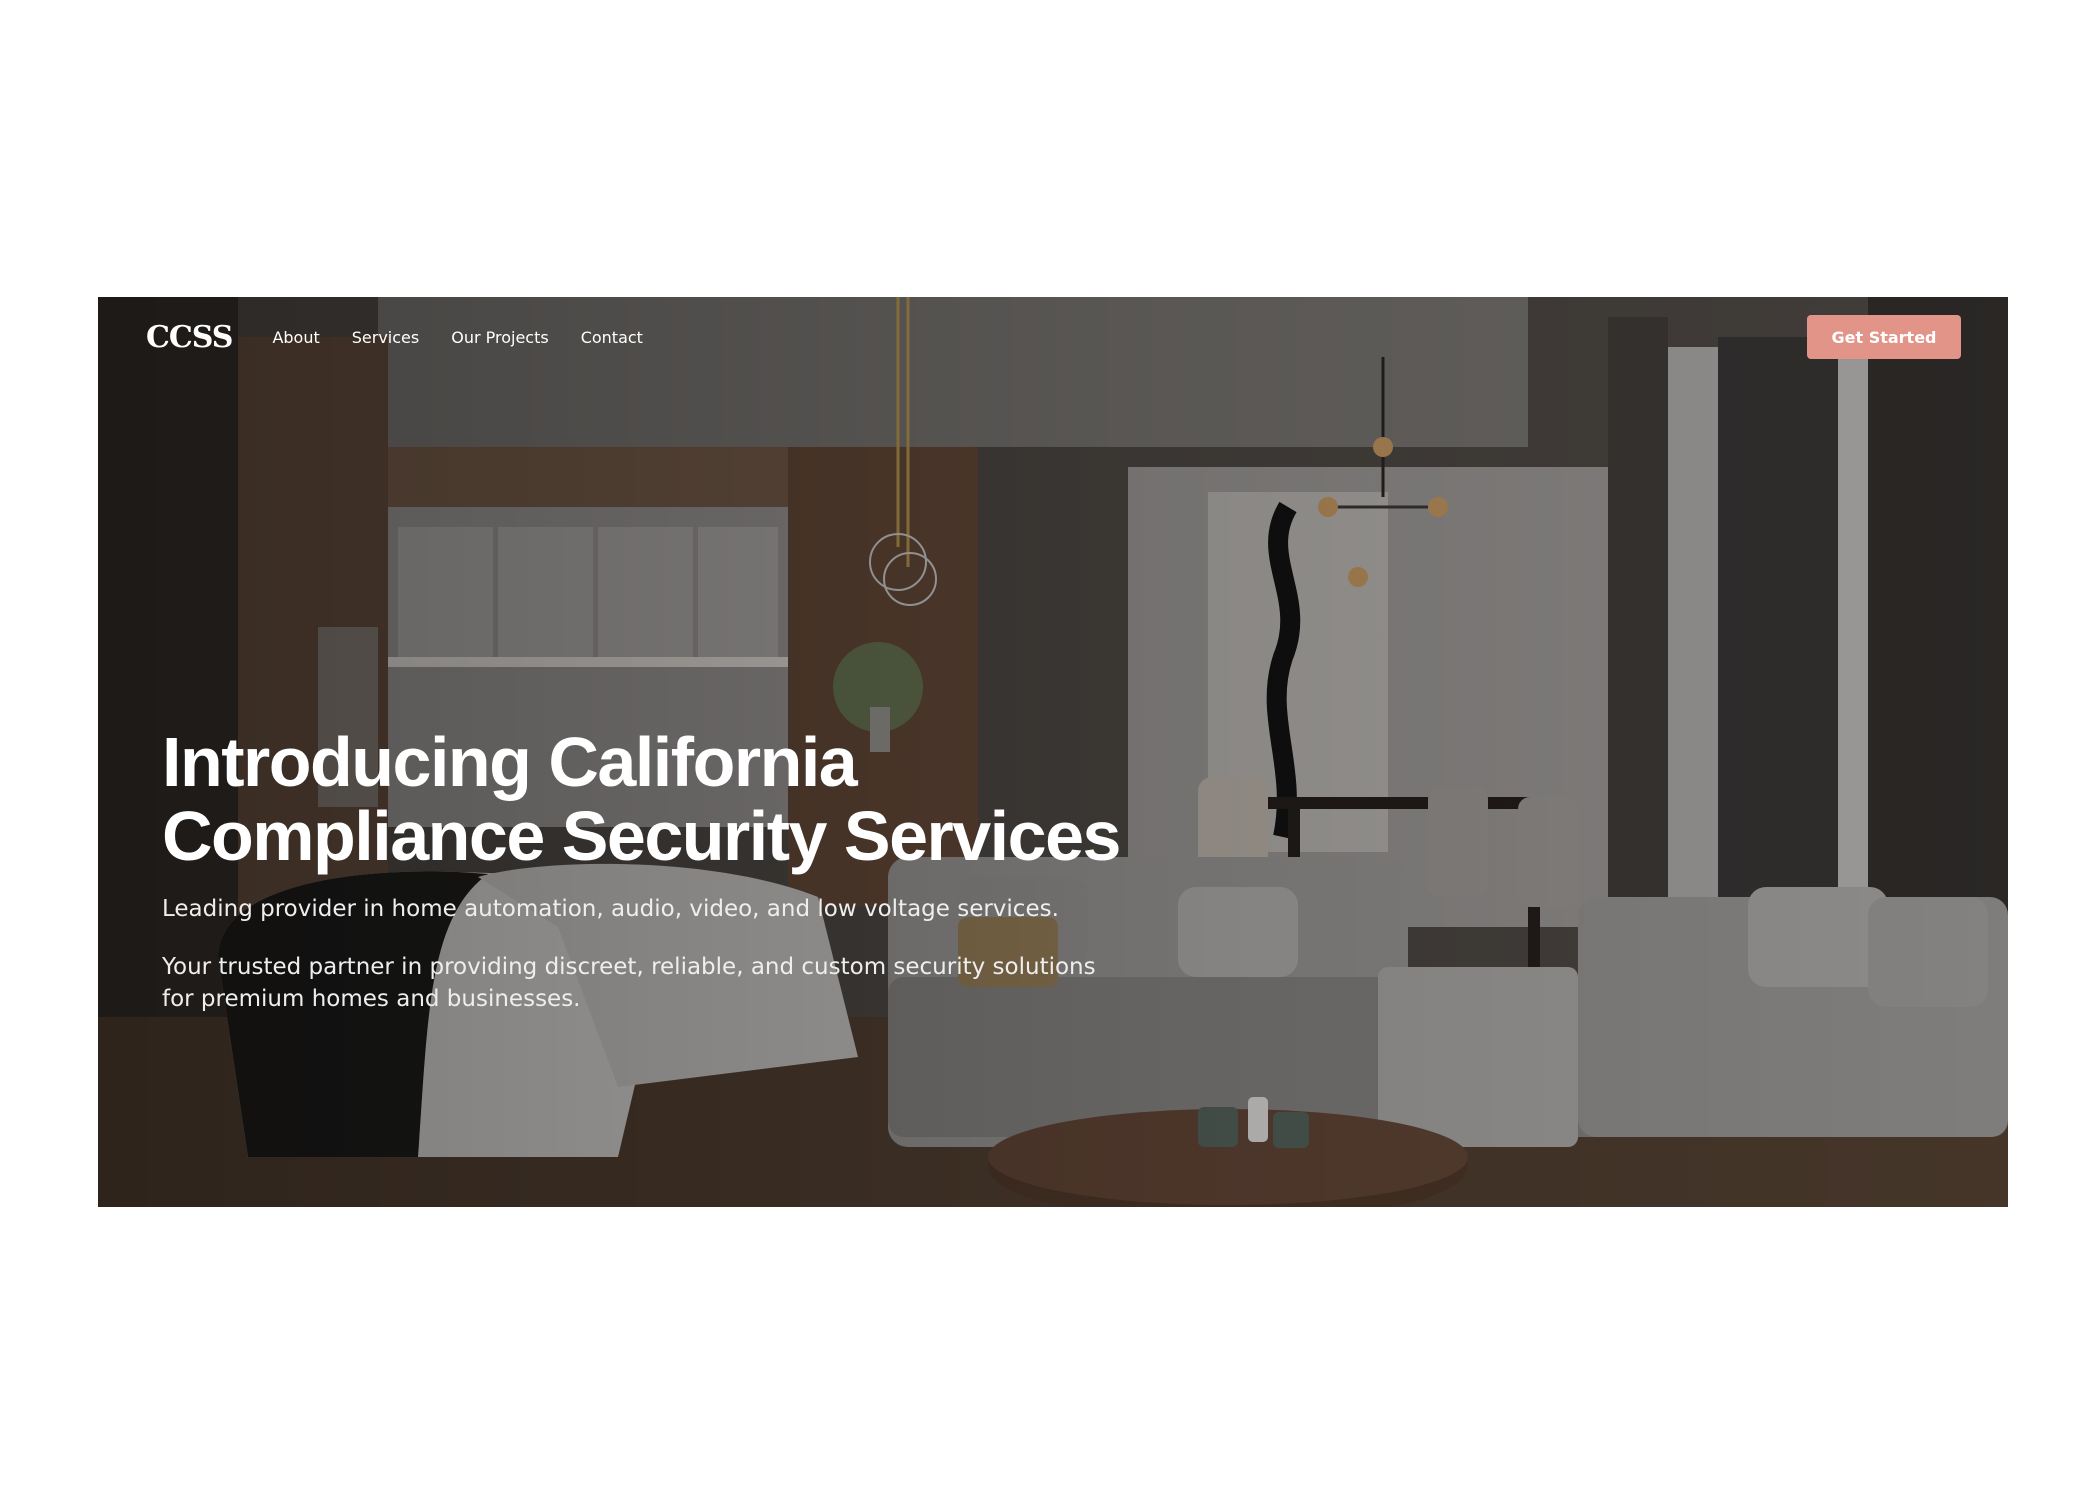 This screenshot has width=2100, height=1500. I want to click on ccss-logo: CCSS, so click(189, 337).